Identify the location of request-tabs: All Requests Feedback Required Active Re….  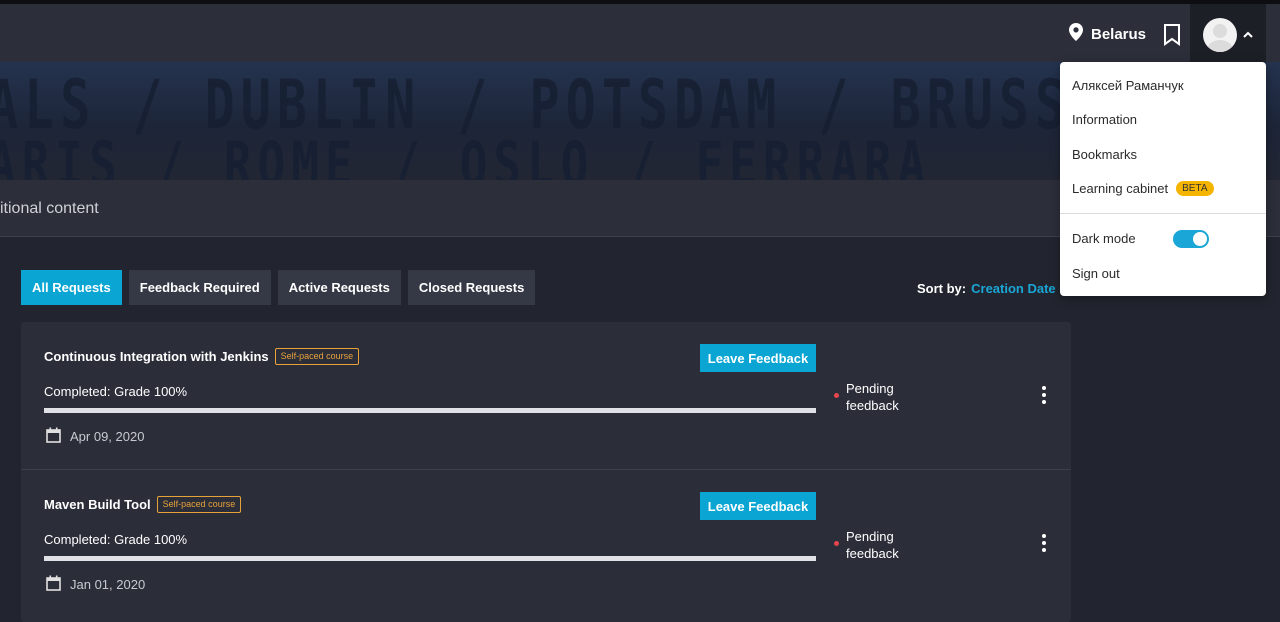
(278, 287).